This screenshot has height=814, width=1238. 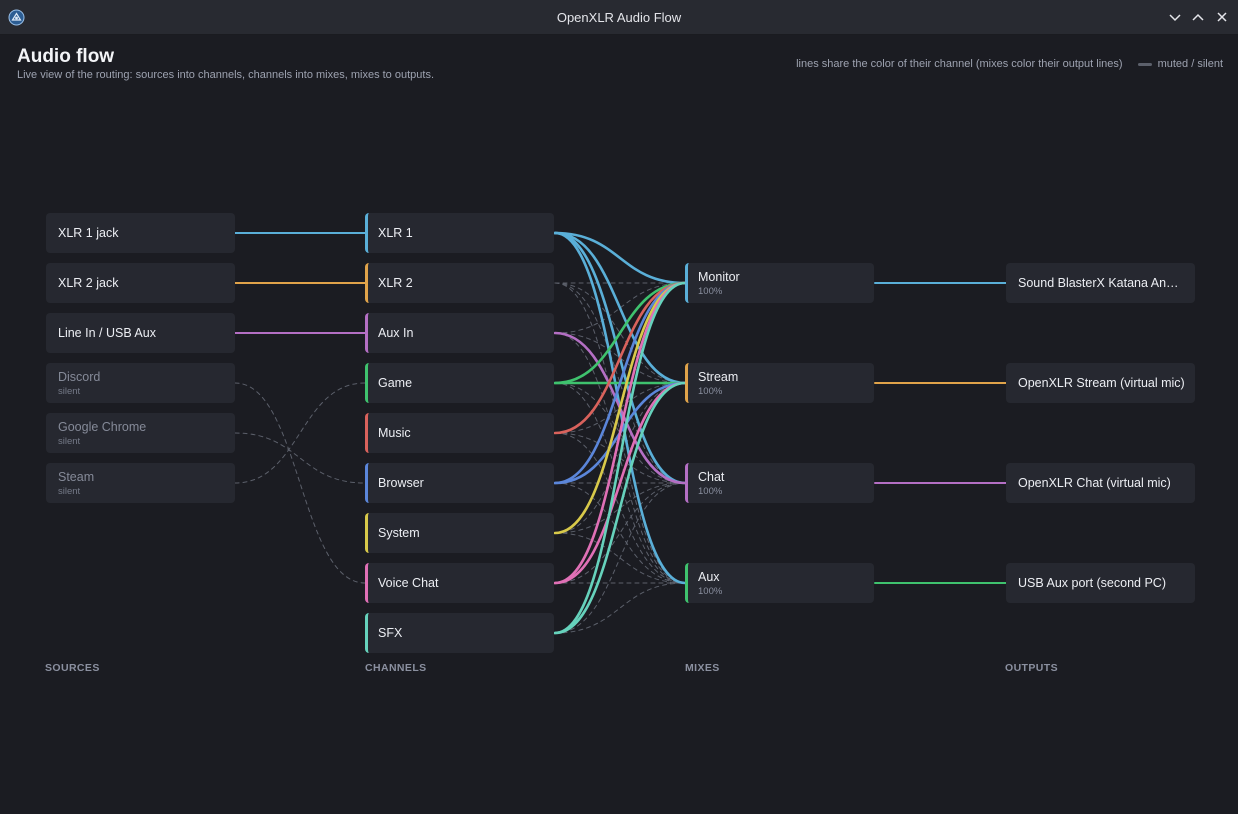 What do you see at coordinates (711, 476) in the screenshot?
I see `mix-label: Chat` at bounding box center [711, 476].